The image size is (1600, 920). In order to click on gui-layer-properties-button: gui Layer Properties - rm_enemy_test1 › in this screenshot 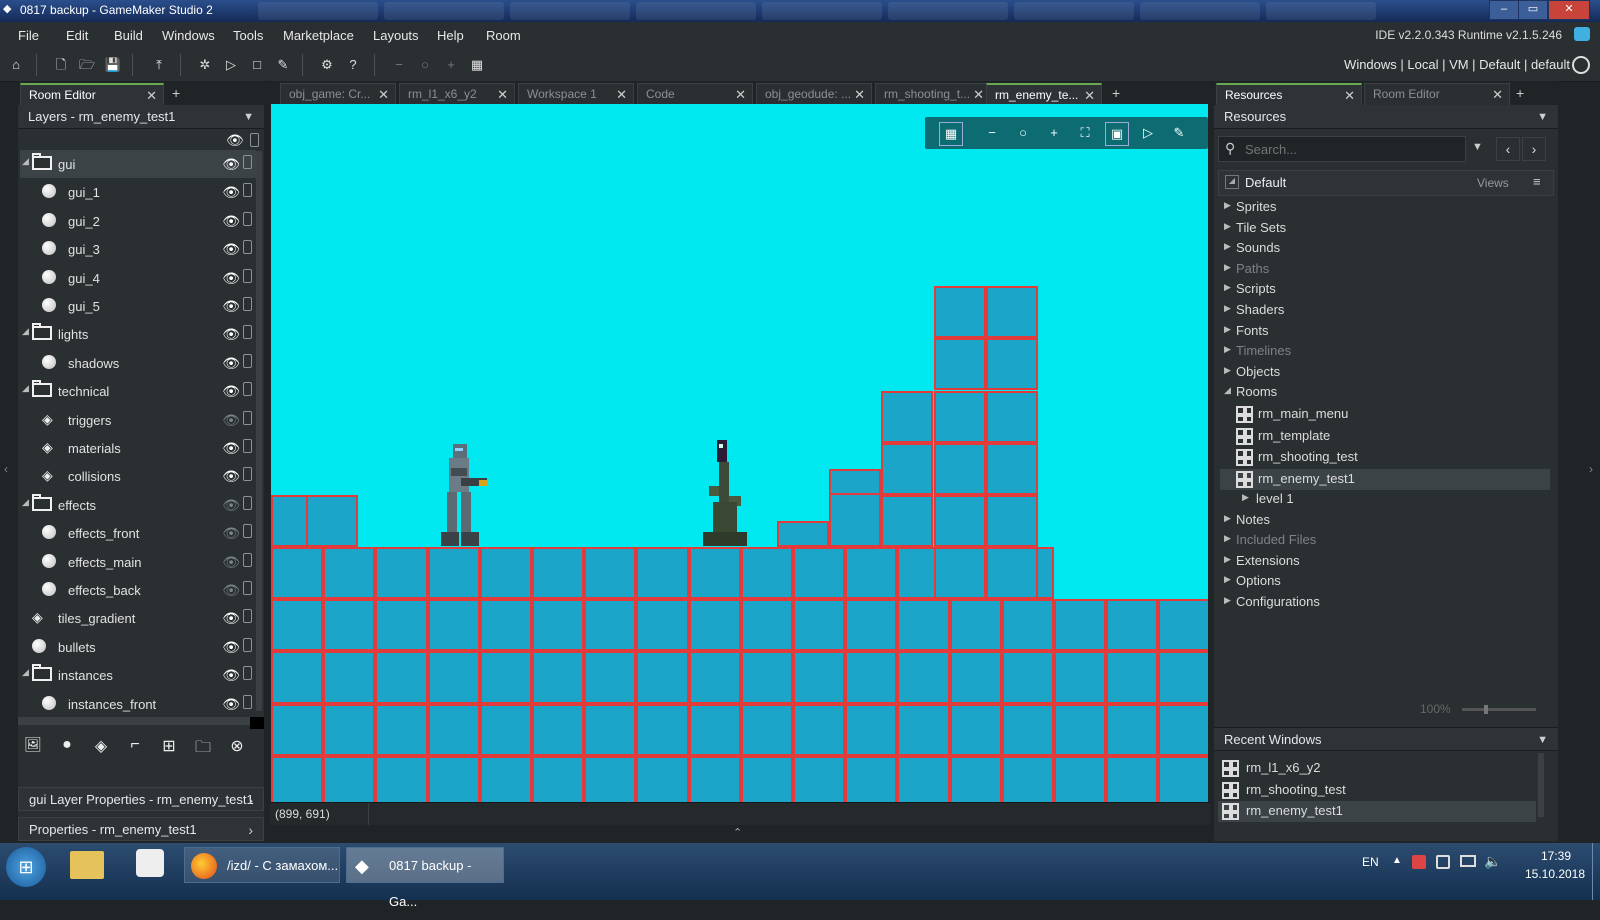, I will do `click(141, 799)`.